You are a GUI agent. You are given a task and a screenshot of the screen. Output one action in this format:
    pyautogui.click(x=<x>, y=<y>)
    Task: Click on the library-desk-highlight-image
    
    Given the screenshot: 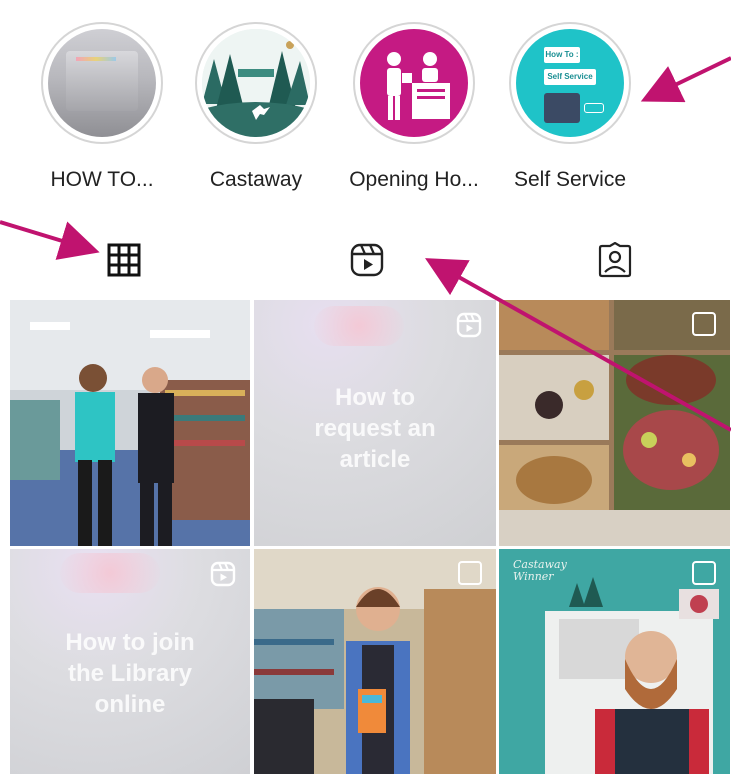 What is the action you would take?
    pyautogui.click(x=414, y=83)
    